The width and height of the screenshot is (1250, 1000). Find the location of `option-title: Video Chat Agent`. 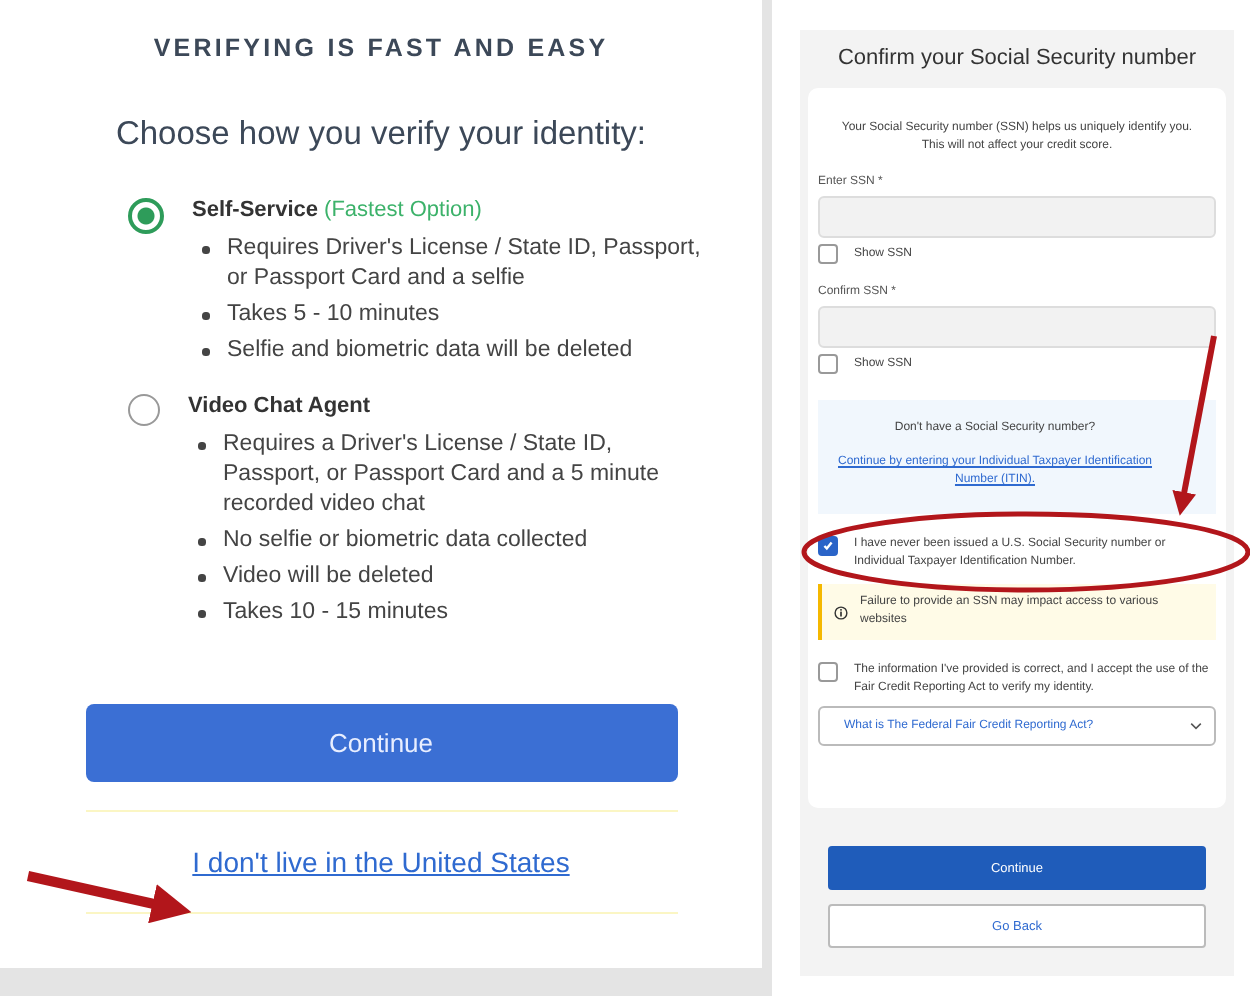

option-title: Video Chat Agent is located at coordinates (280, 406).